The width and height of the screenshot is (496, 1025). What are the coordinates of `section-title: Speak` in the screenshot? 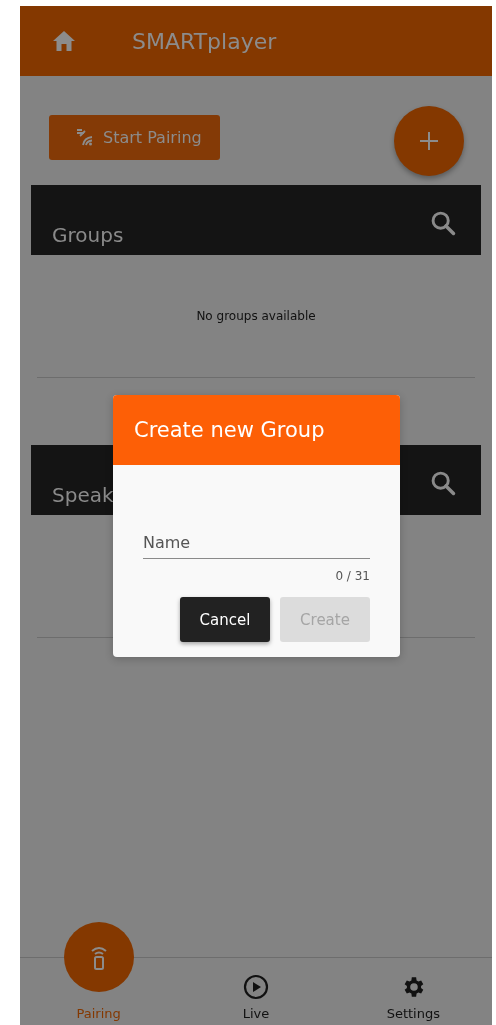 It's located at (83, 495).